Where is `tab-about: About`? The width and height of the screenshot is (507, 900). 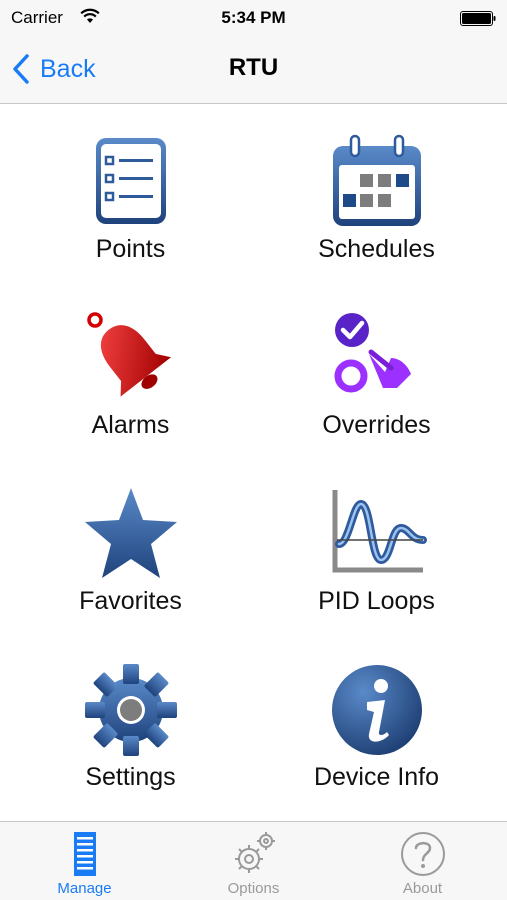 tab-about: About is located at coordinates (422, 861).